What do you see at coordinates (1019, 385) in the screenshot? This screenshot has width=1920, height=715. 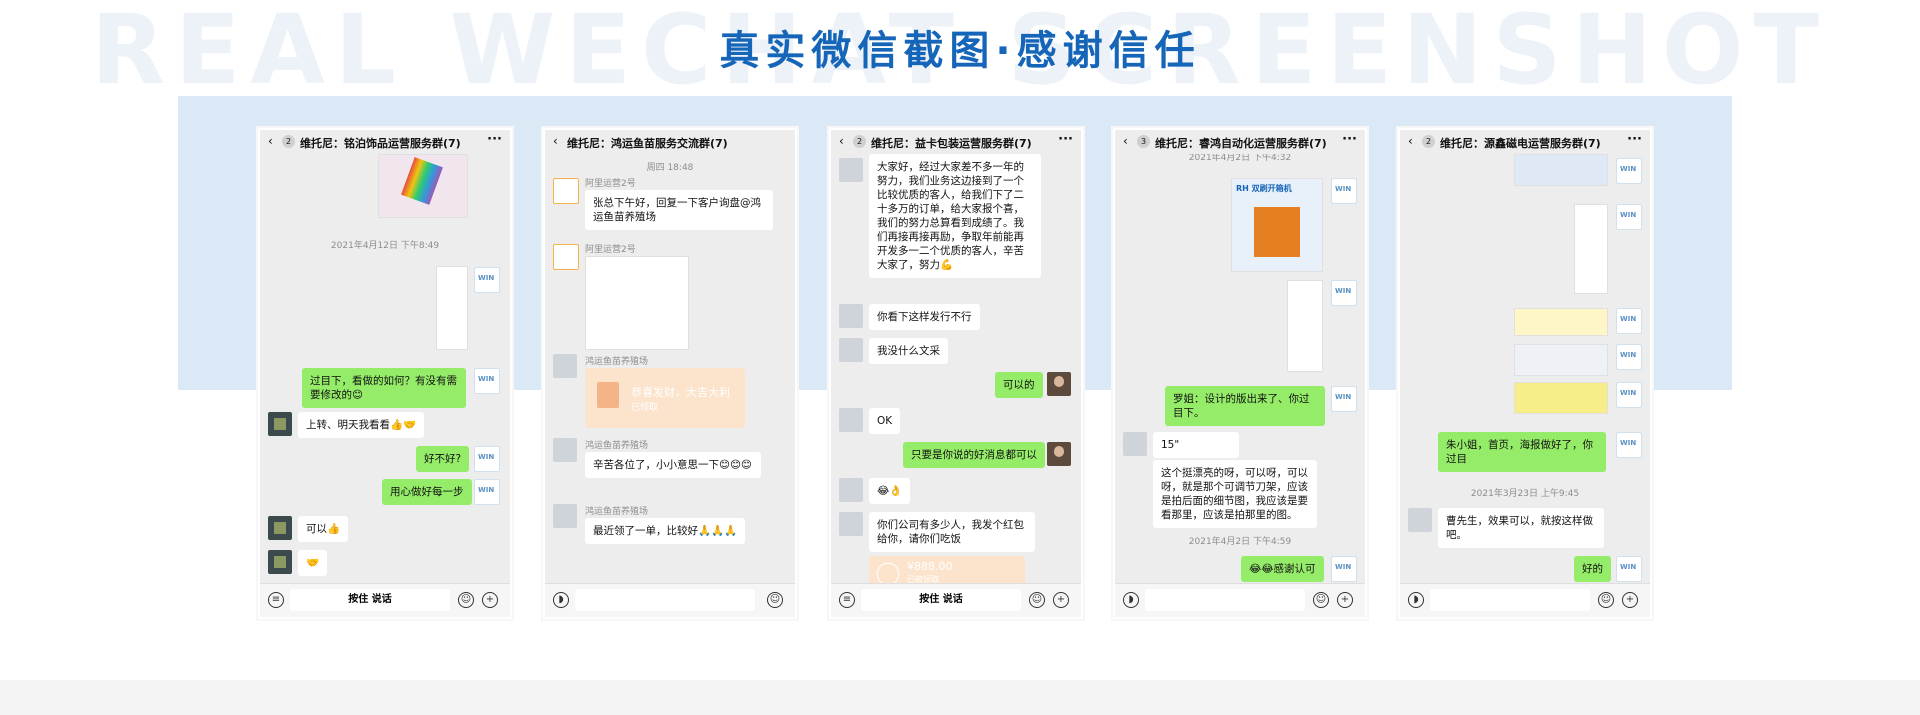 I see `chat-bubble: 可以的` at bounding box center [1019, 385].